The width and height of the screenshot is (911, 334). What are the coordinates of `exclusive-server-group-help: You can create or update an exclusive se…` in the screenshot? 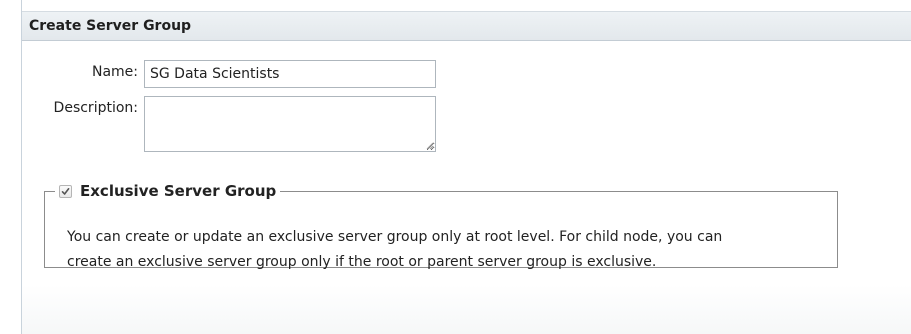 It's located at (447, 250).